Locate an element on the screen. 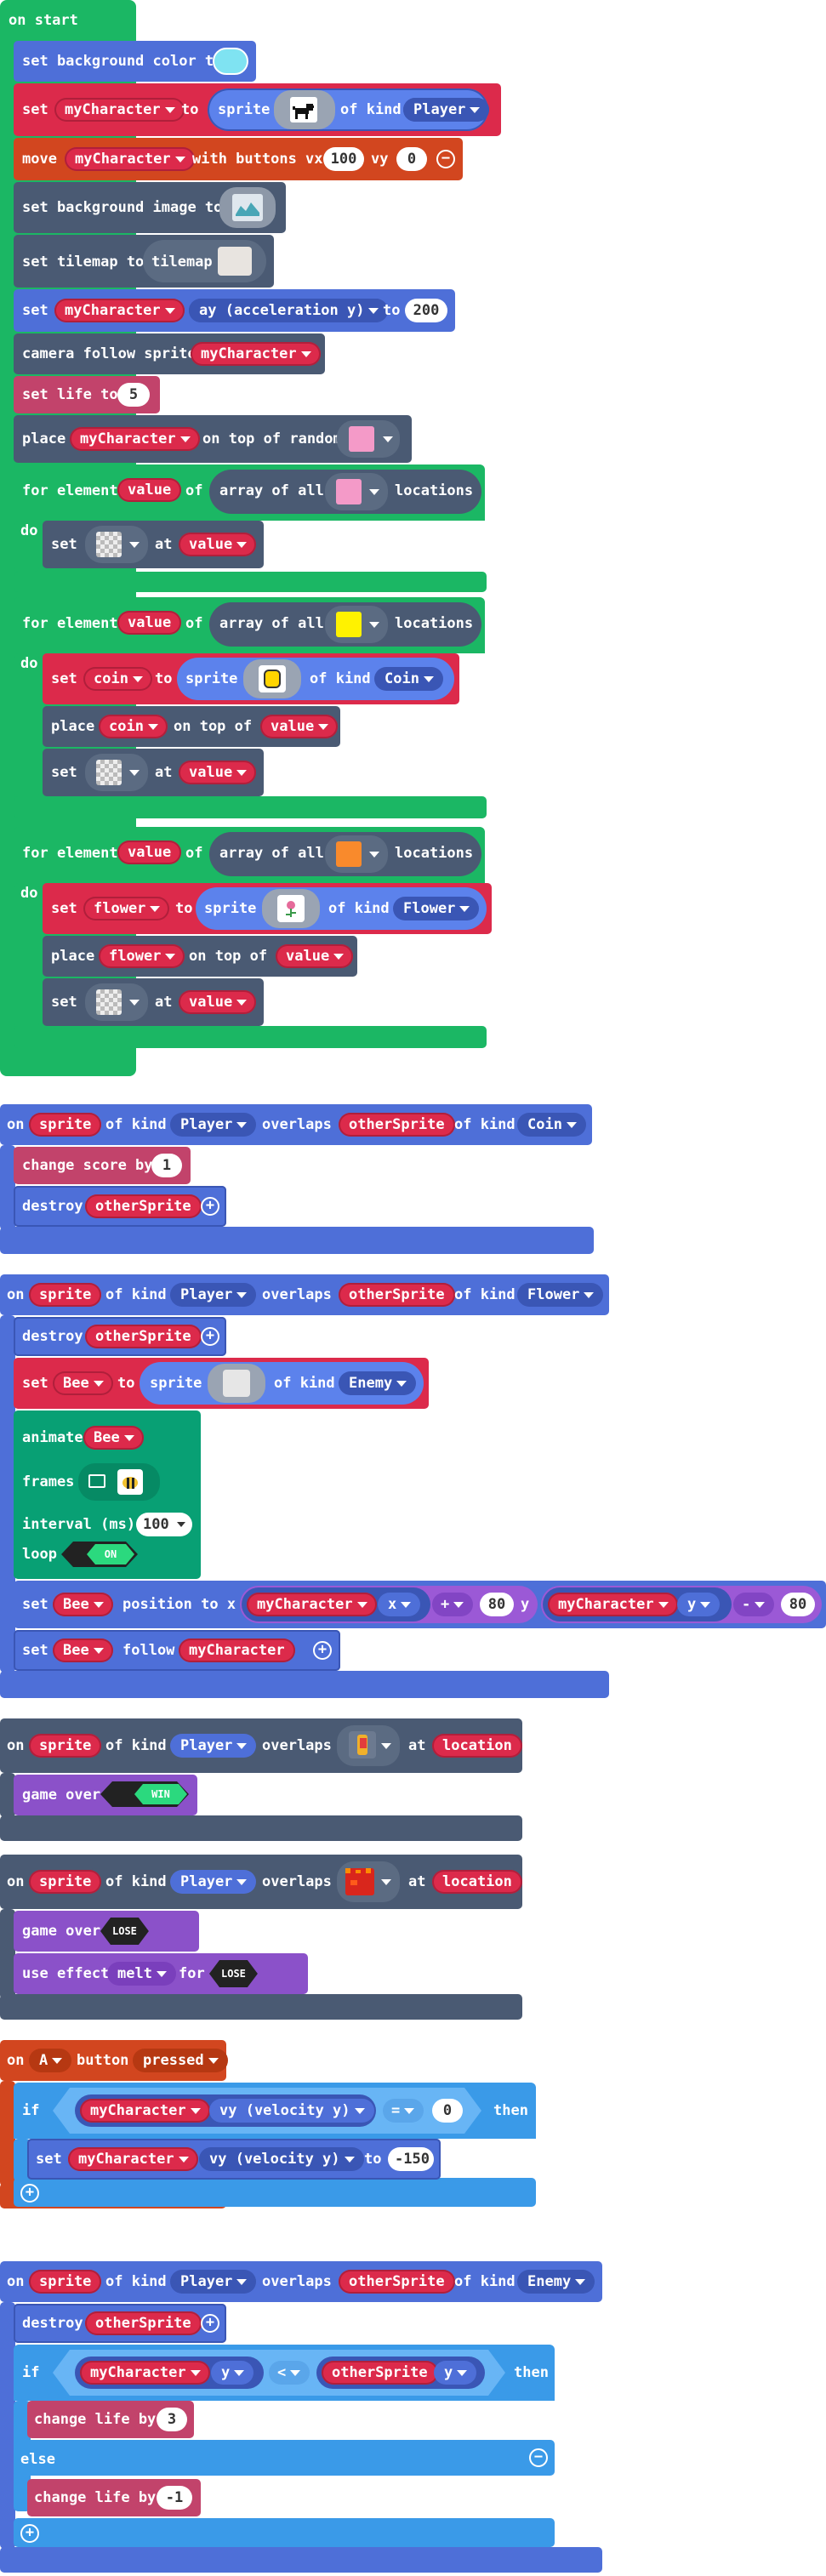  set-label: set is located at coordinates (64, 909).